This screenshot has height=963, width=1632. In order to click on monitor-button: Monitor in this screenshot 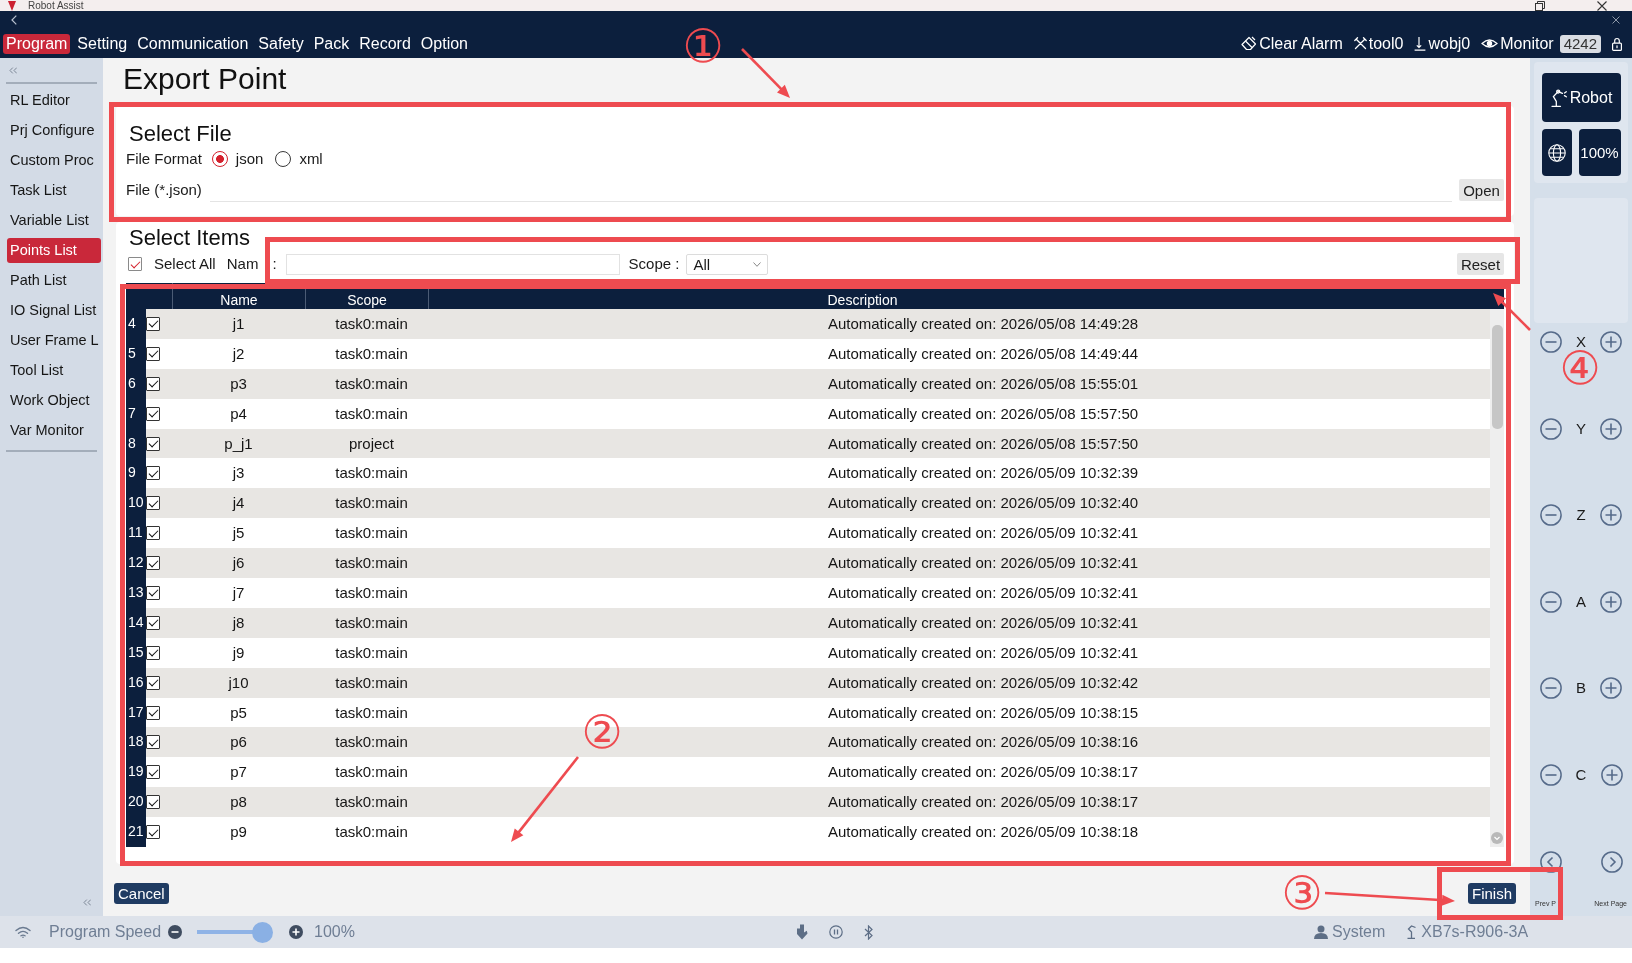, I will do `click(1517, 43)`.